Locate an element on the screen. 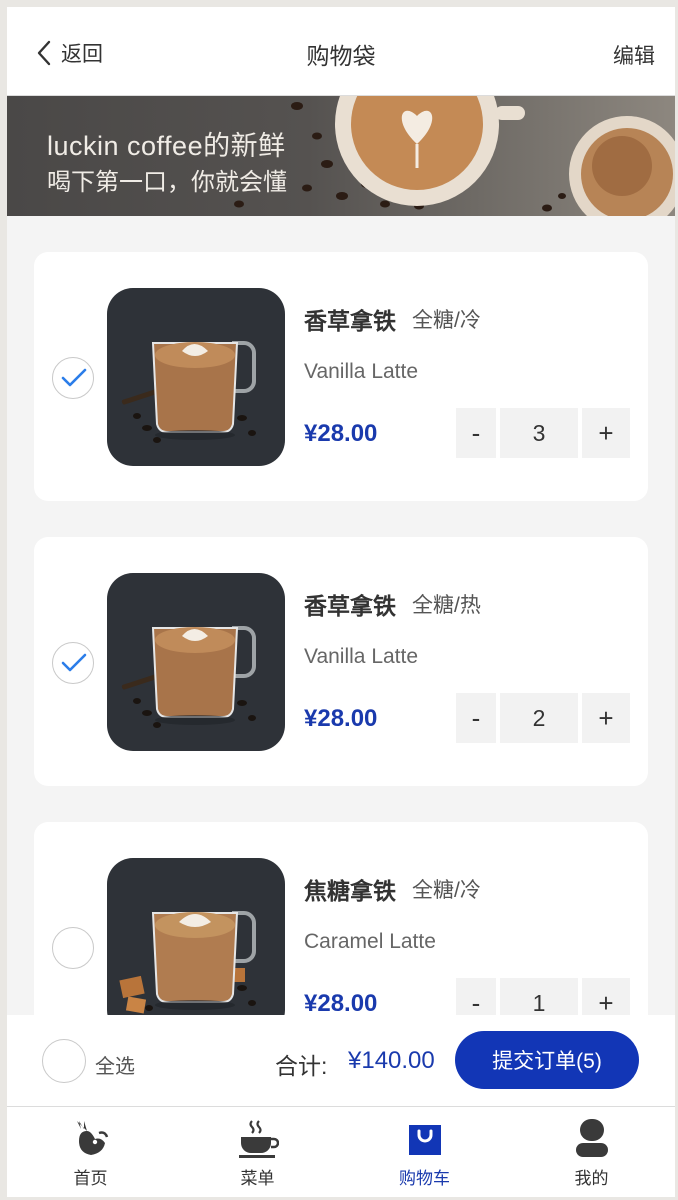 Image resolution: width=678 pixels, height=1200 pixels. banner-headline: luckin coffee的新鲜 is located at coordinates (166, 146).